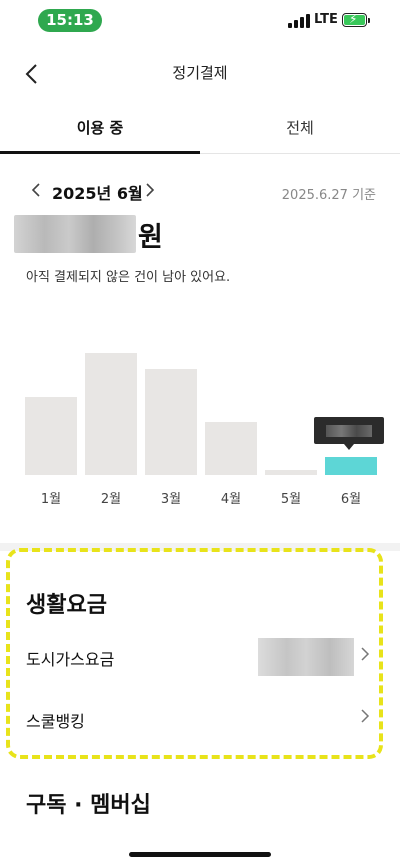 The image size is (400, 866). I want to click on chart-x-label: 4월, so click(231, 499).